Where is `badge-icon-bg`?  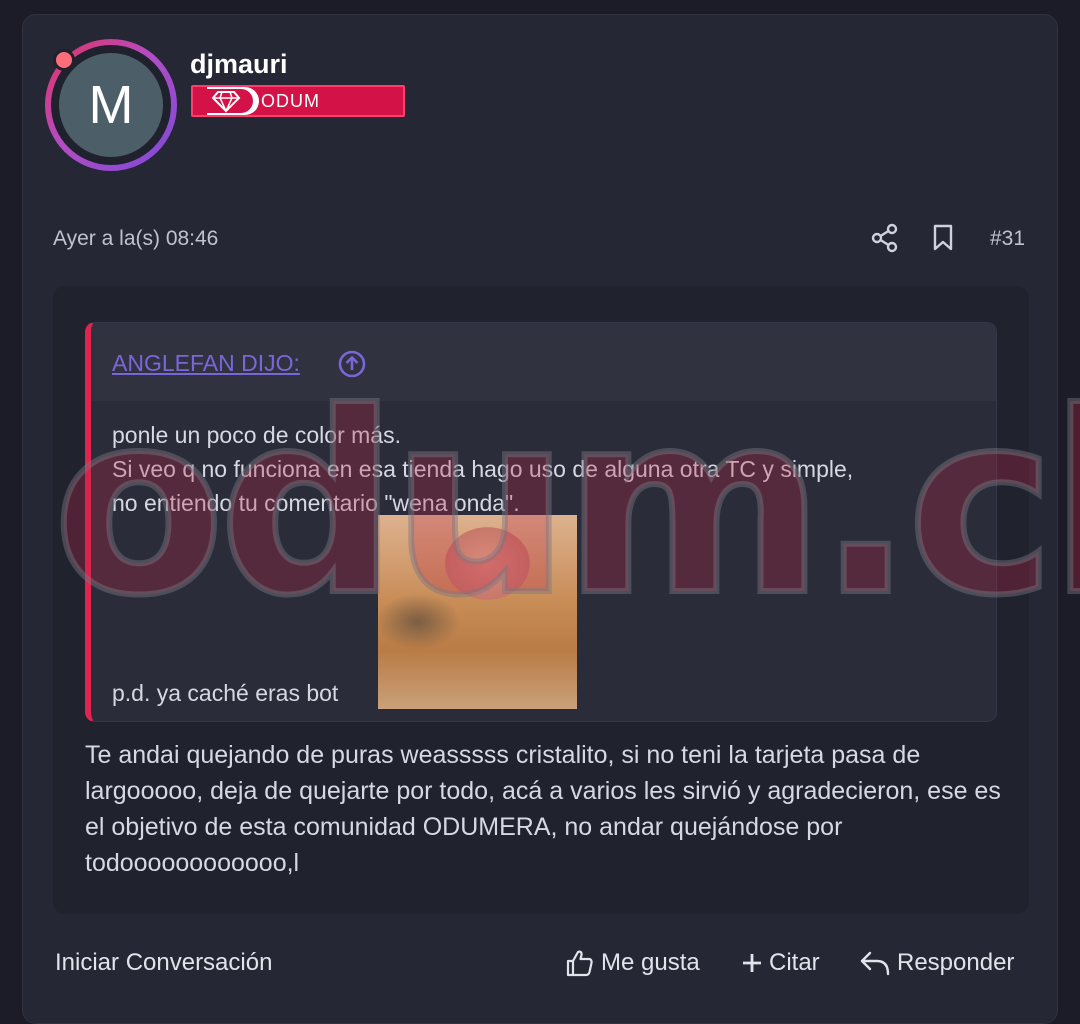 badge-icon-bg is located at coordinates (230, 101).